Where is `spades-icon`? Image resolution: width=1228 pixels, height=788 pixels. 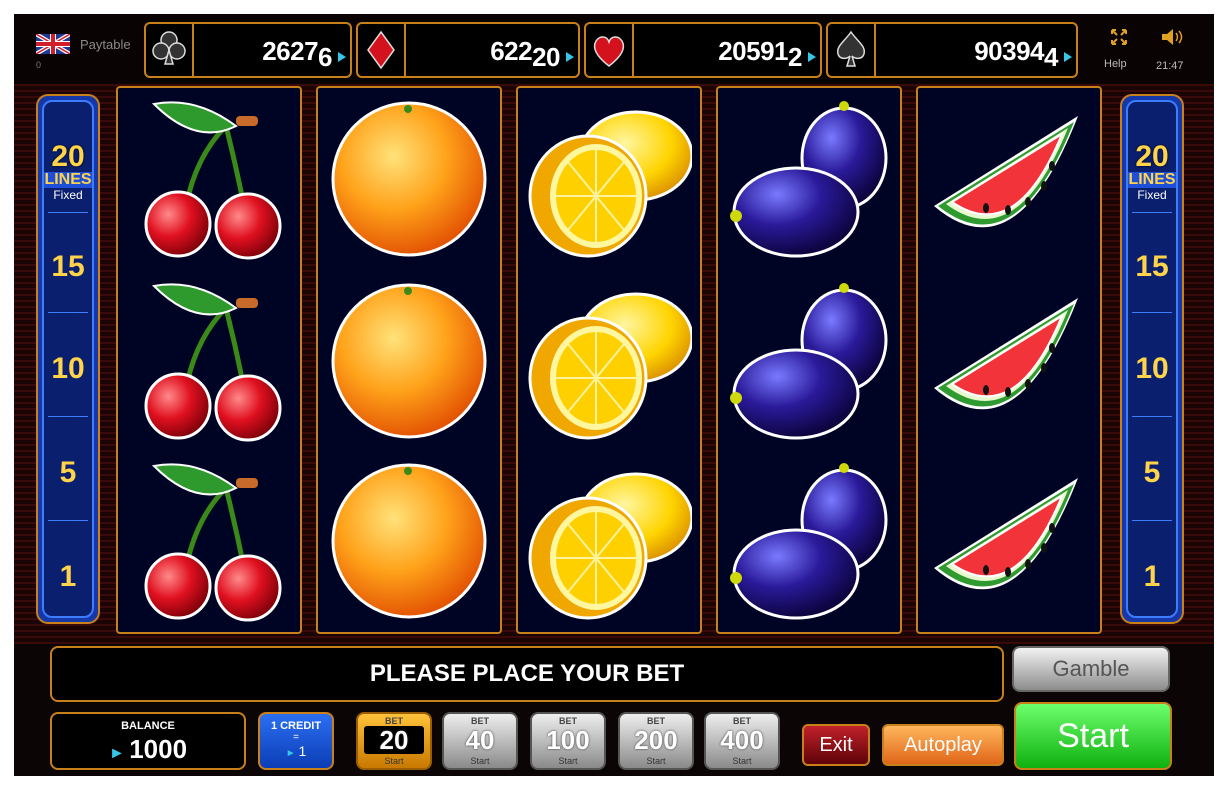
spades-icon is located at coordinates (856, 50).